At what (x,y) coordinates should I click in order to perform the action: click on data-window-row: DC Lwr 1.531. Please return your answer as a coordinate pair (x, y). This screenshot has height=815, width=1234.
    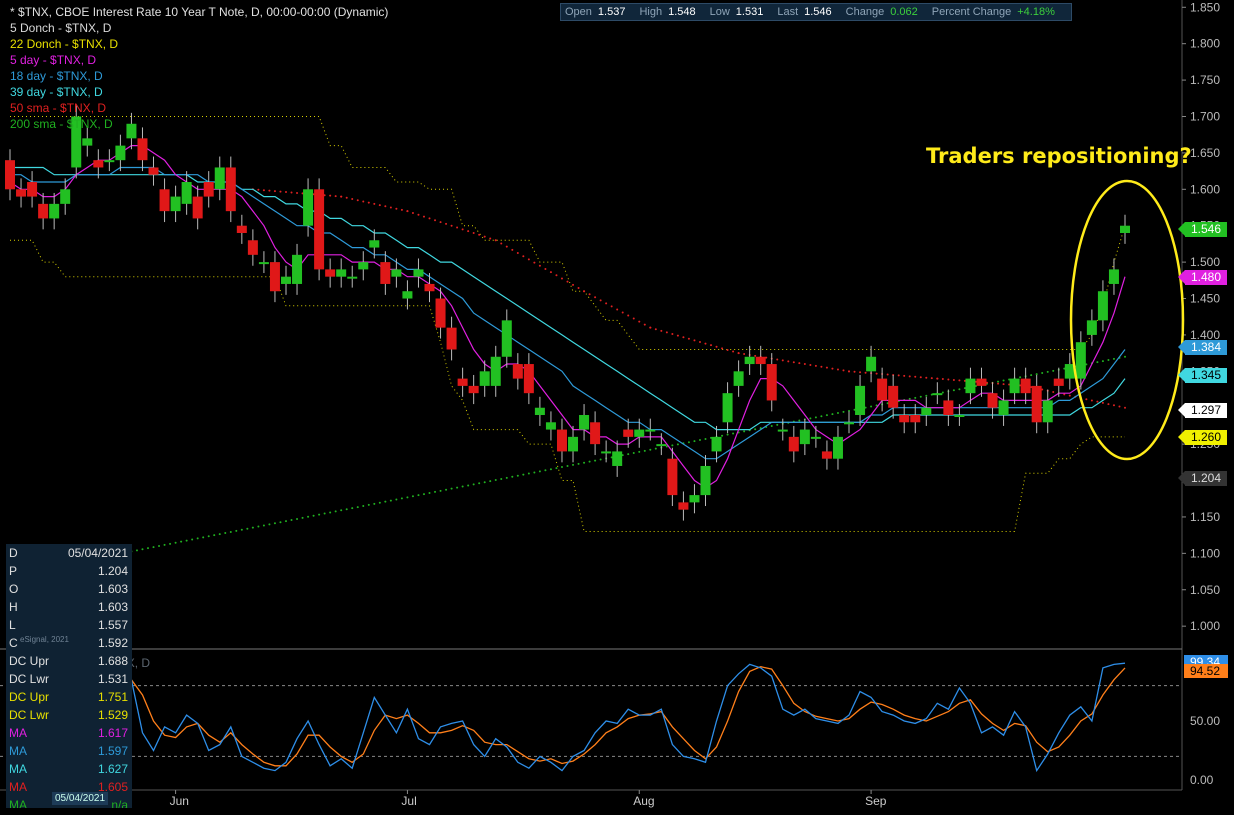
    Looking at the image, I should click on (69, 679).